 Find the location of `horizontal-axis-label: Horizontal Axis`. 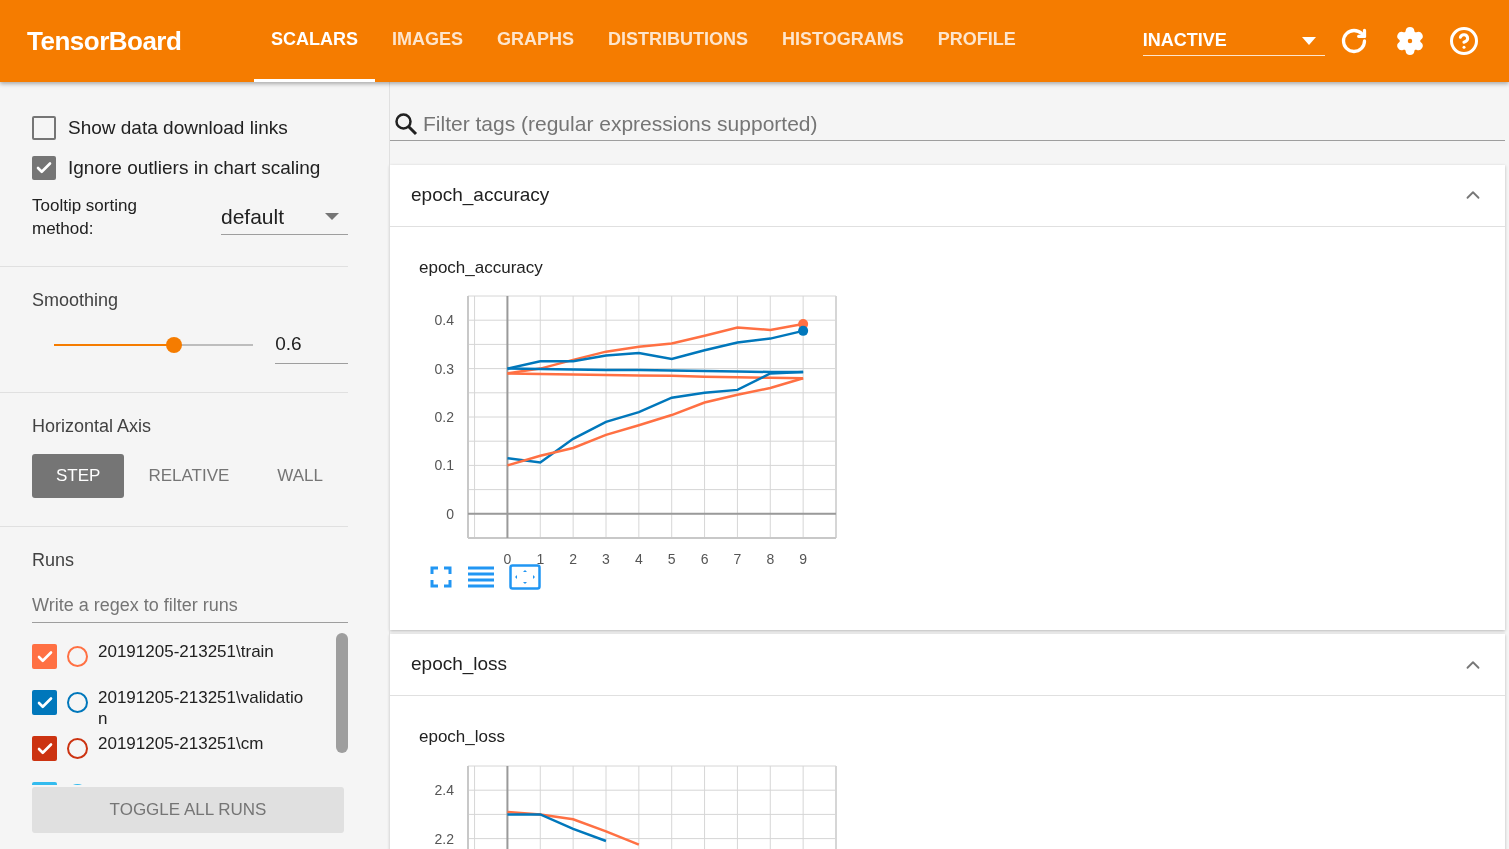

horizontal-axis-label: Horizontal Axis is located at coordinates (92, 426).